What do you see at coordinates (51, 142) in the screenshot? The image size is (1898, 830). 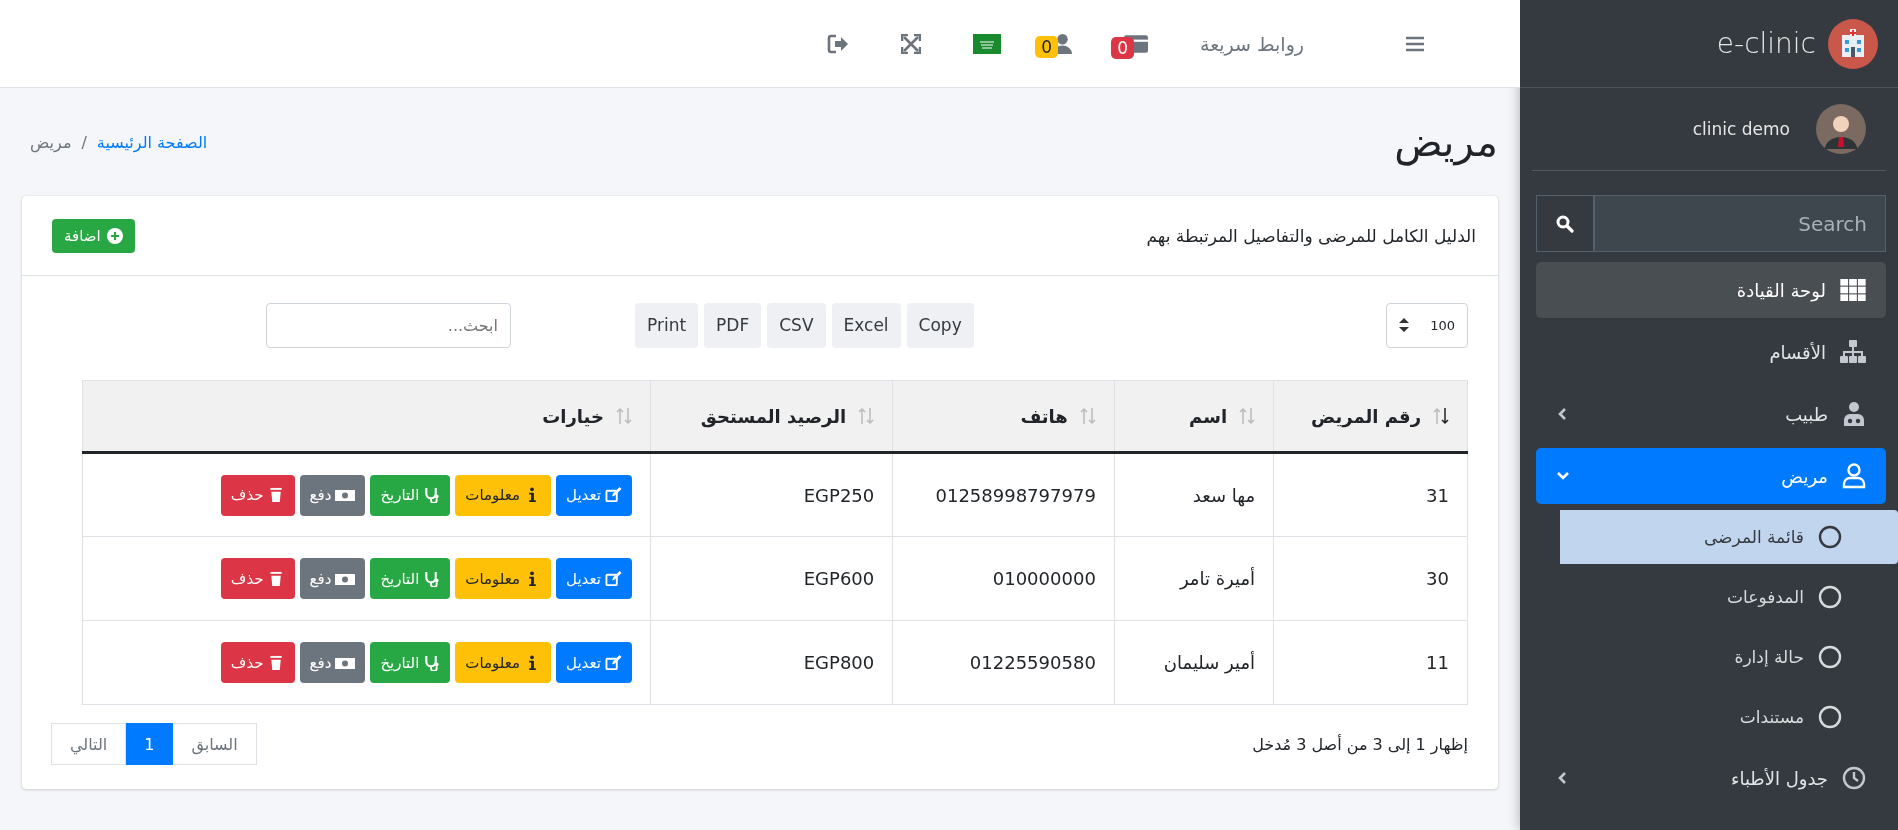 I see `breadcrumb-current: مريض` at bounding box center [51, 142].